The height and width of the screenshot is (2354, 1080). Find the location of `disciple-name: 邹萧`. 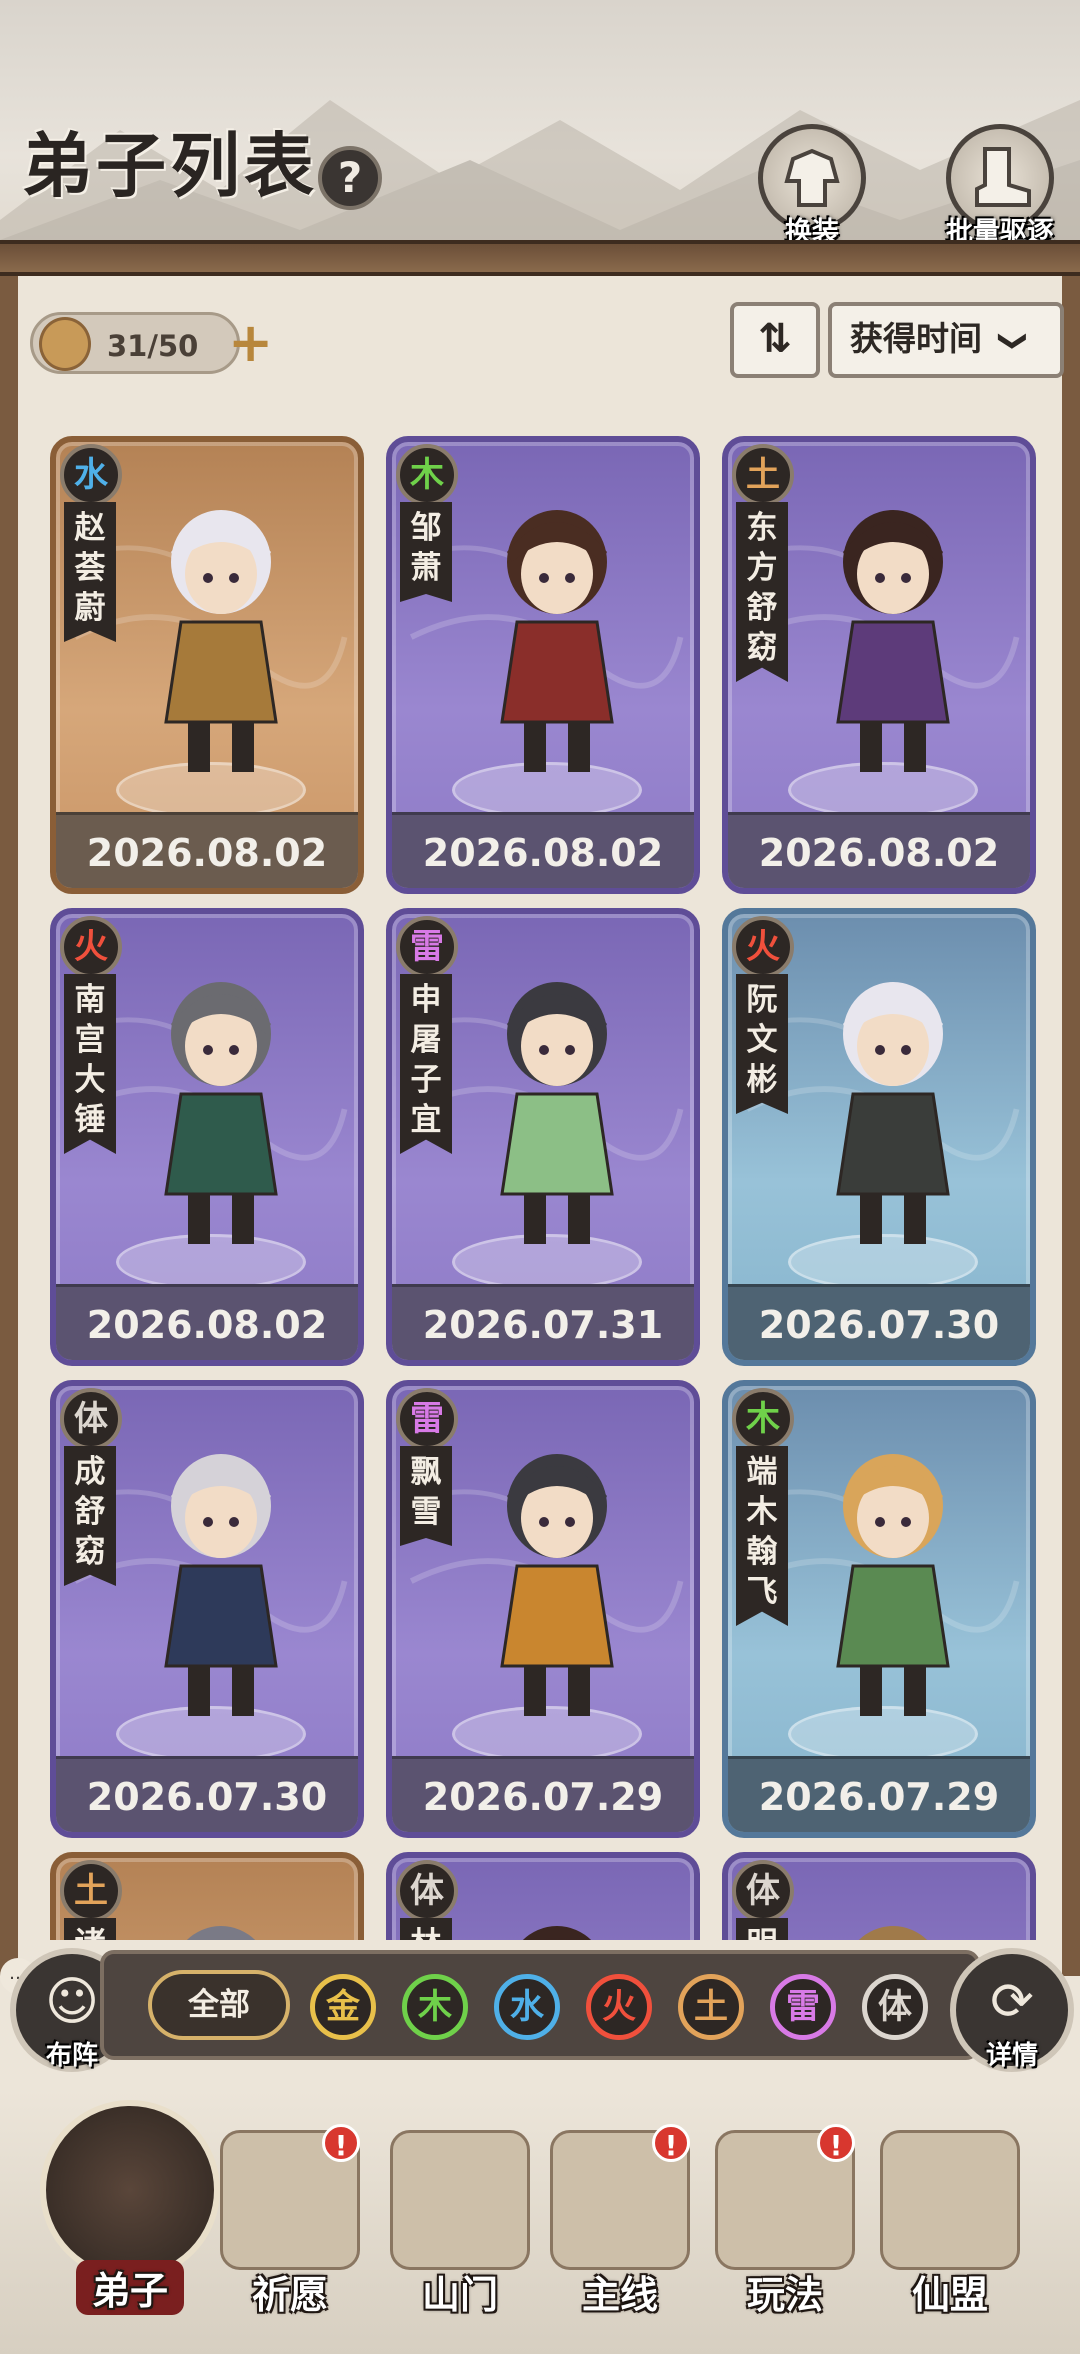

disciple-name: 邹萧 is located at coordinates (426, 552).